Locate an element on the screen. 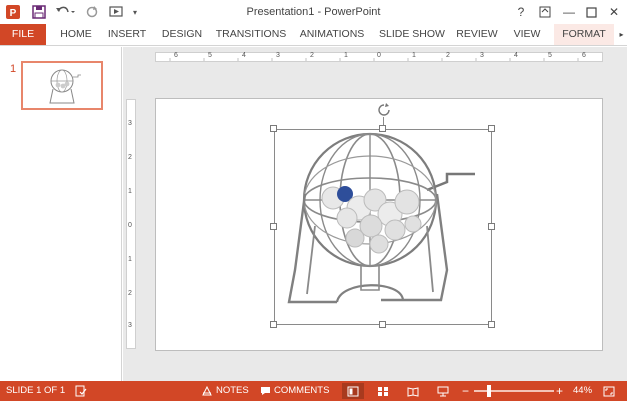 The height and width of the screenshot is (401, 627). reading-view-icon is located at coordinates (413, 391).